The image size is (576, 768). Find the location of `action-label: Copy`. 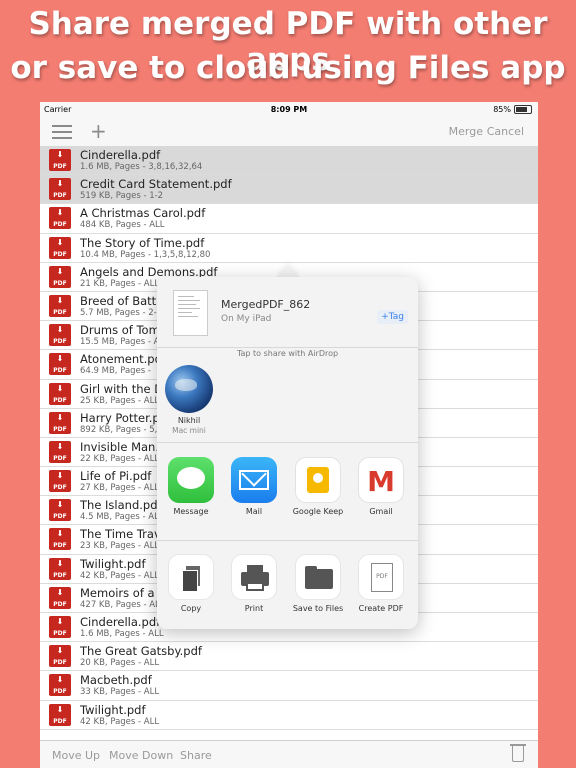

action-label: Copy is located at coordinates (191, 608).